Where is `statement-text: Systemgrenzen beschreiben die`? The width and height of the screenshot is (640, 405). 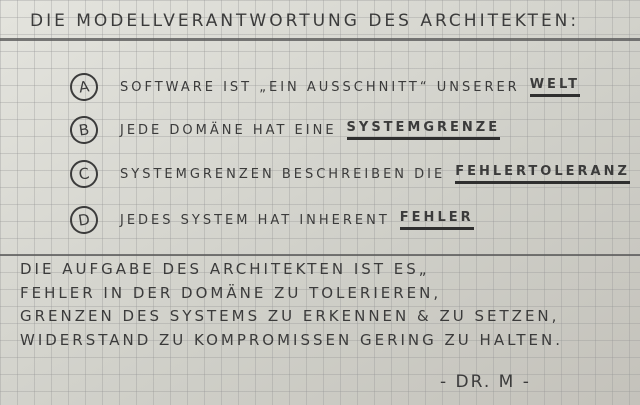
statement-text: Systemgrenzen beschreiben die is located at coordinates (283, 174).